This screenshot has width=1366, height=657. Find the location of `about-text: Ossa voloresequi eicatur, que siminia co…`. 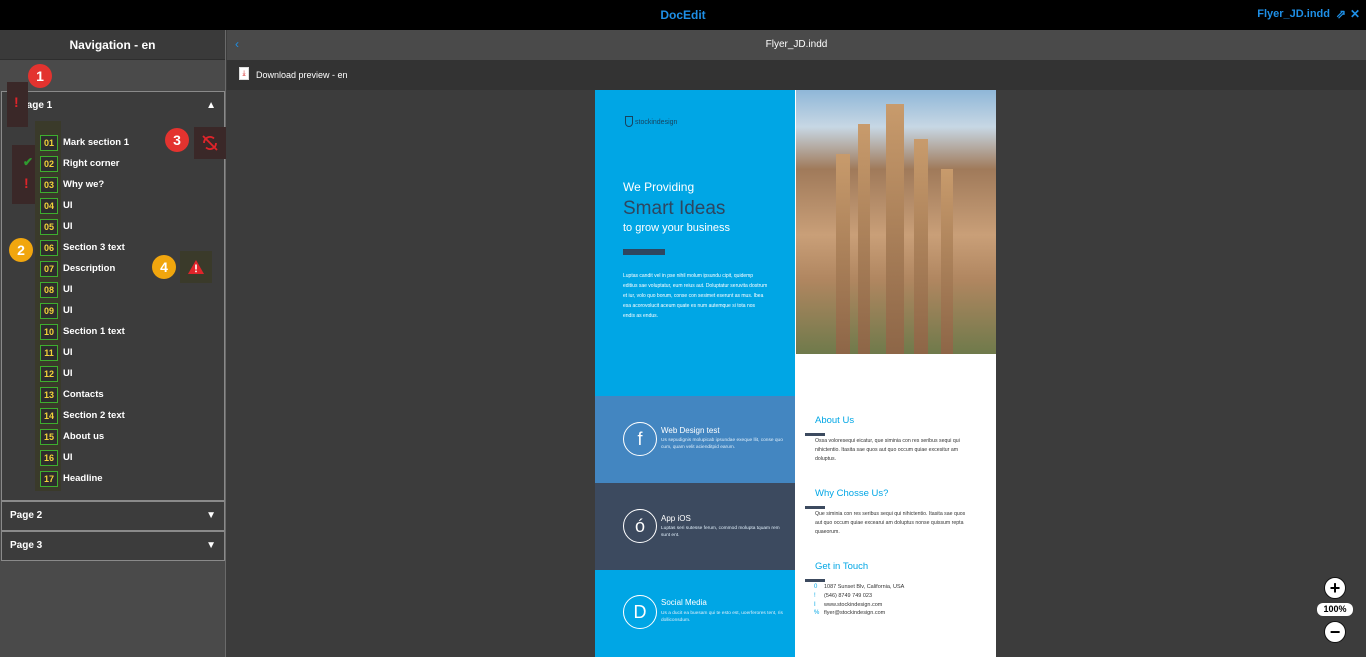

about-text: Ossa voloresequi eicatur, que siminia co… is located at coordinates (887, 450).